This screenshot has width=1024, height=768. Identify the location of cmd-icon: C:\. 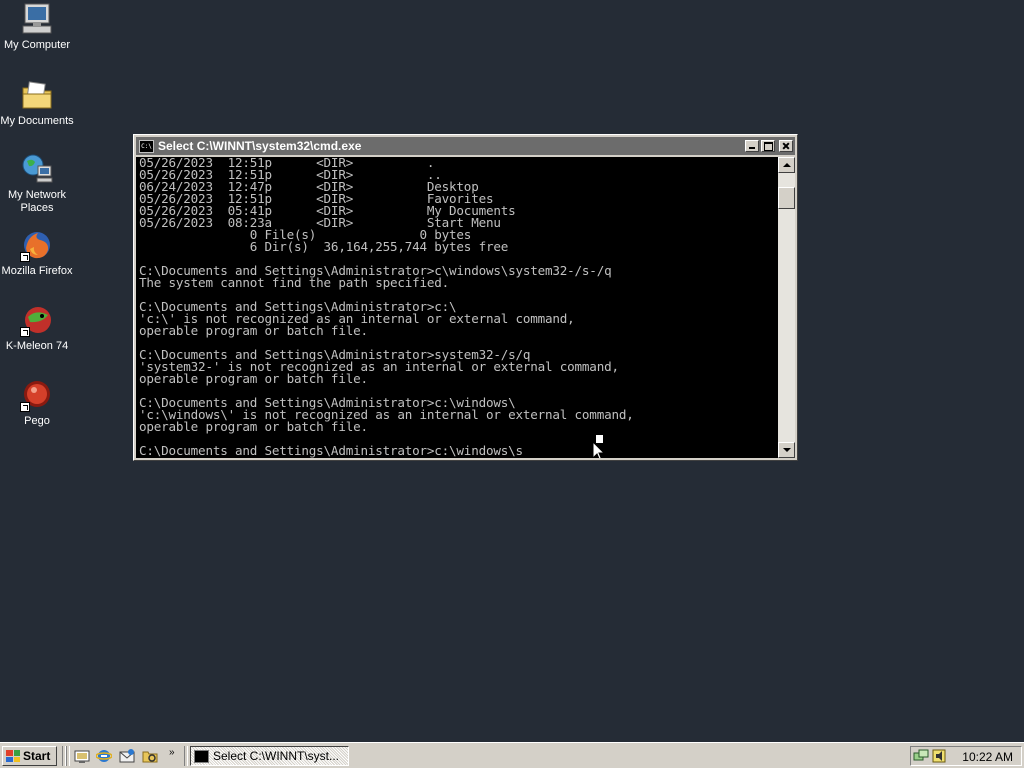
(146, 146).